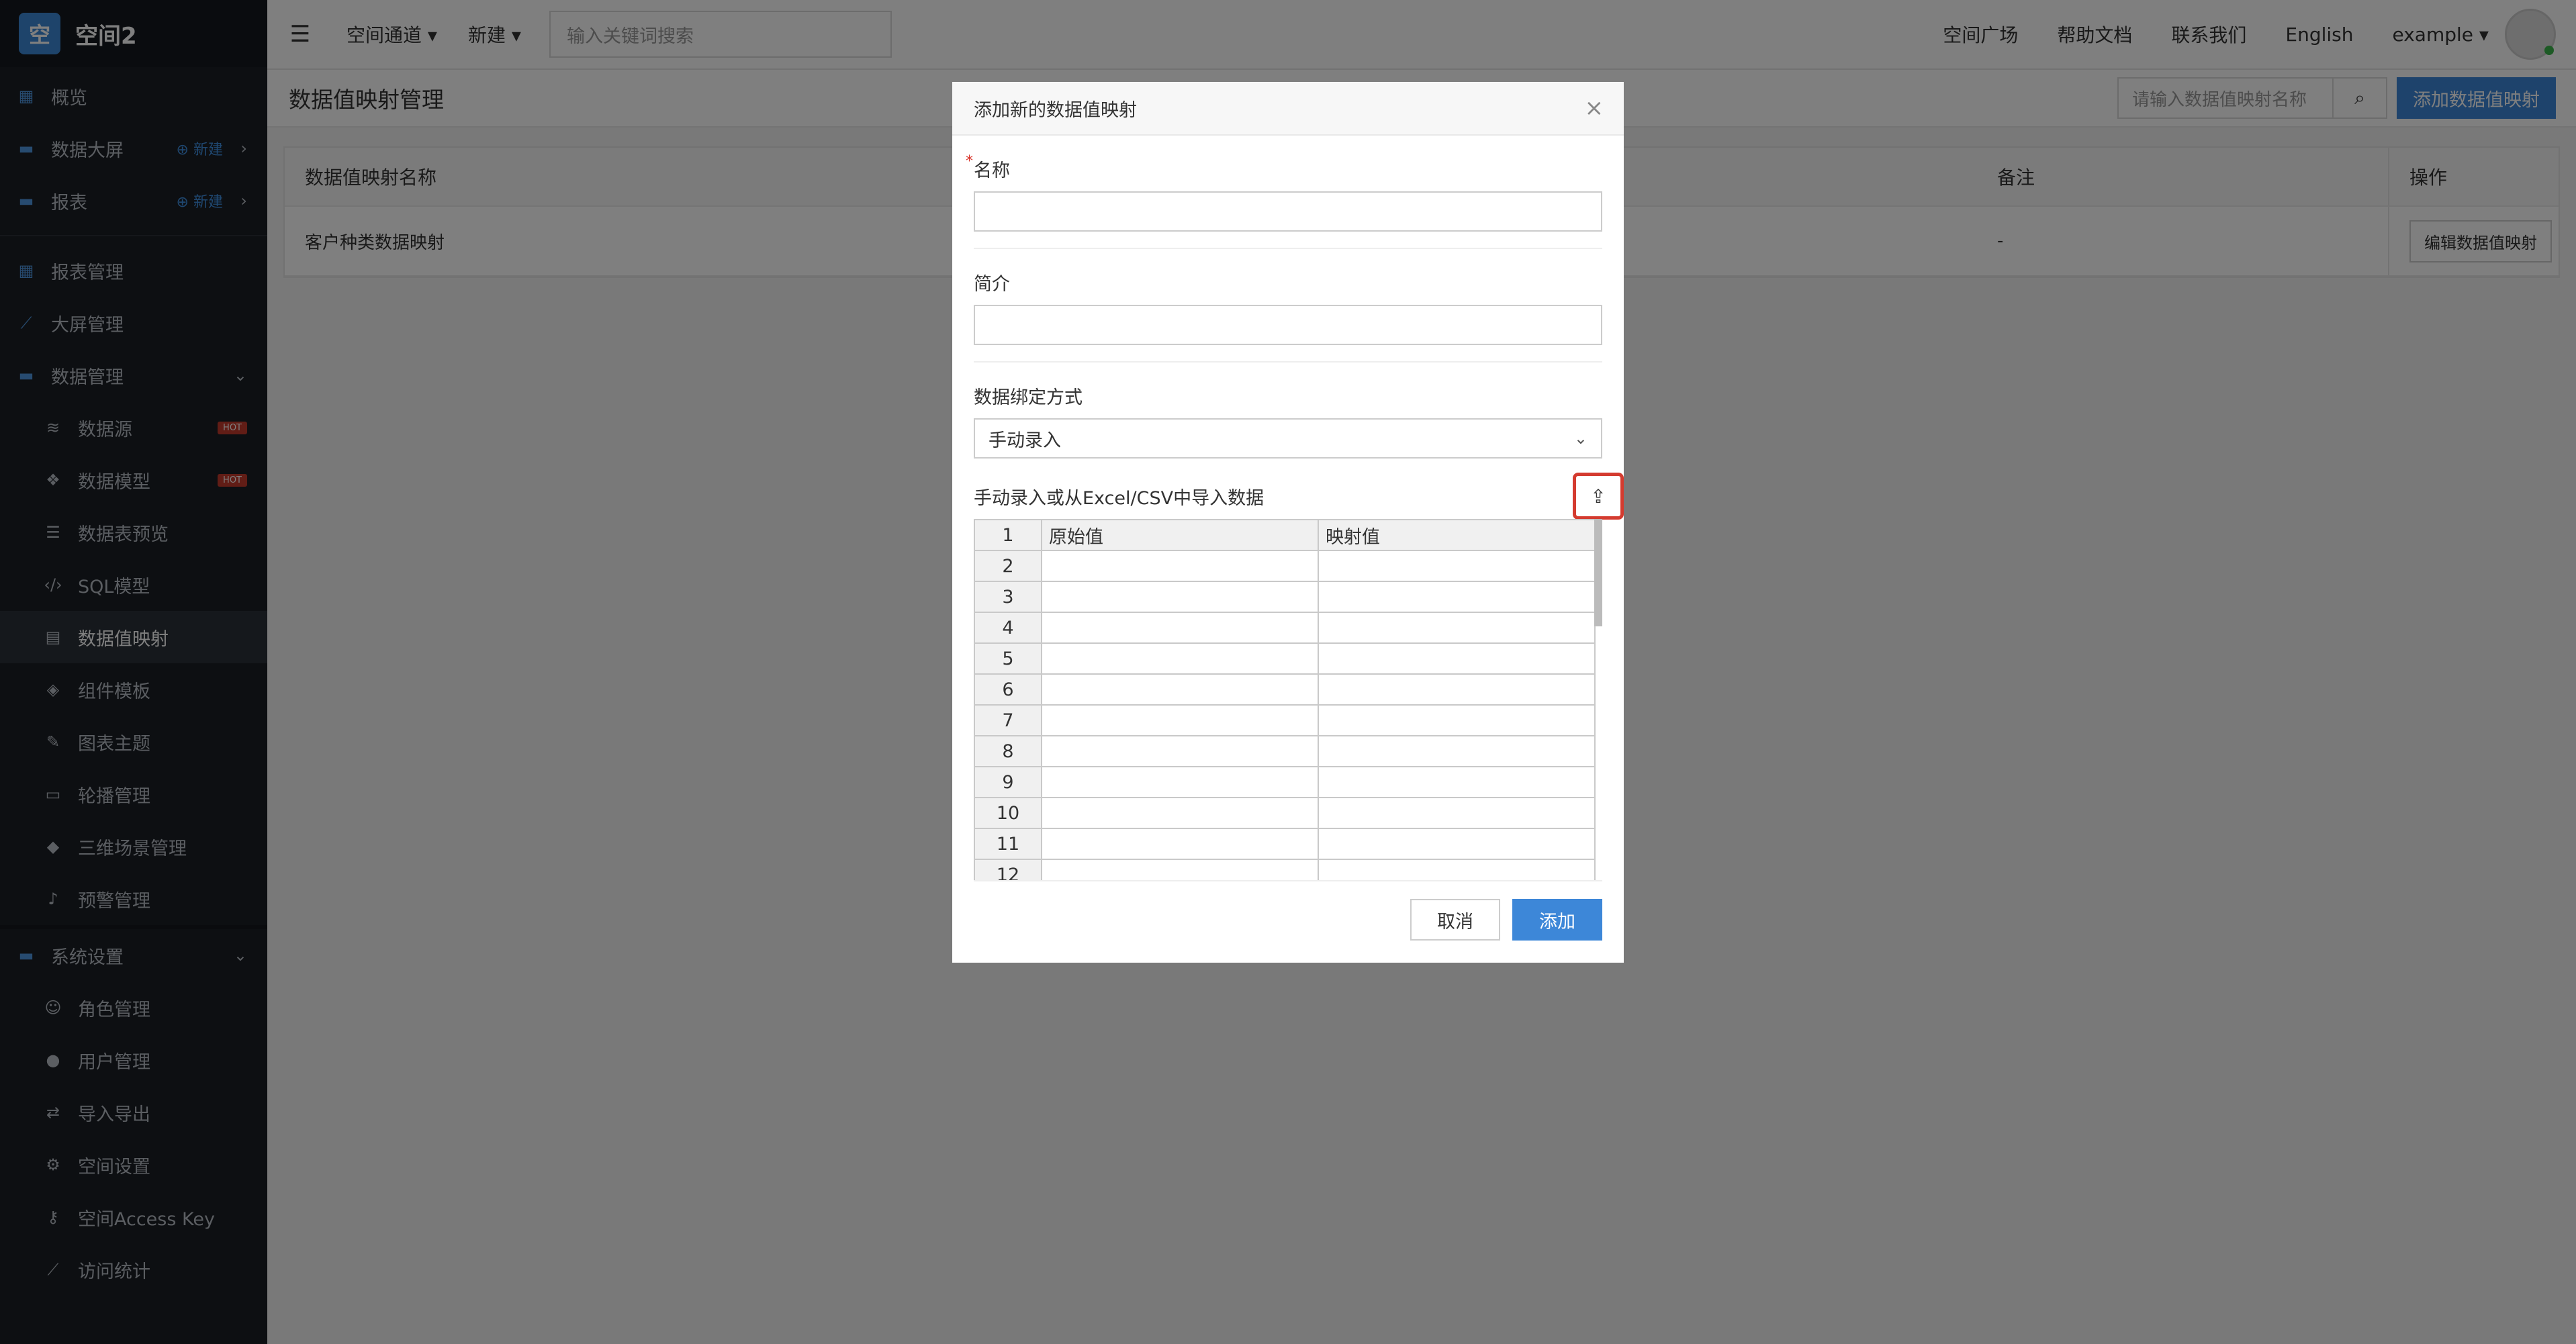 Image resolution: width=2576 pixels, height=1344 pixels. I want to click on binding-select: 手动录入 ⌄, so click(1288, 438).